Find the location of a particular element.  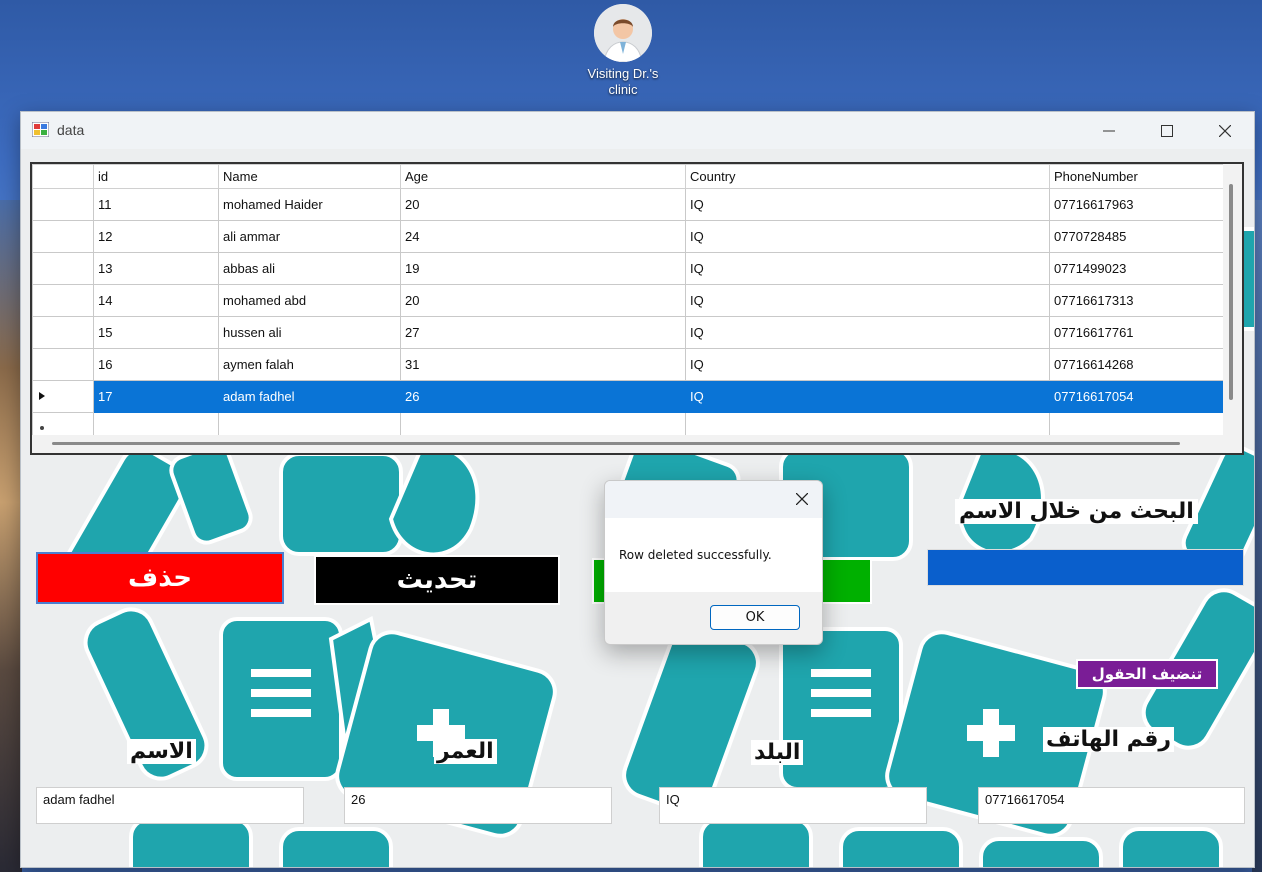

table-row: 12 ali ammar 24 IQ 0770728485 is located at coordinates (629, 236).